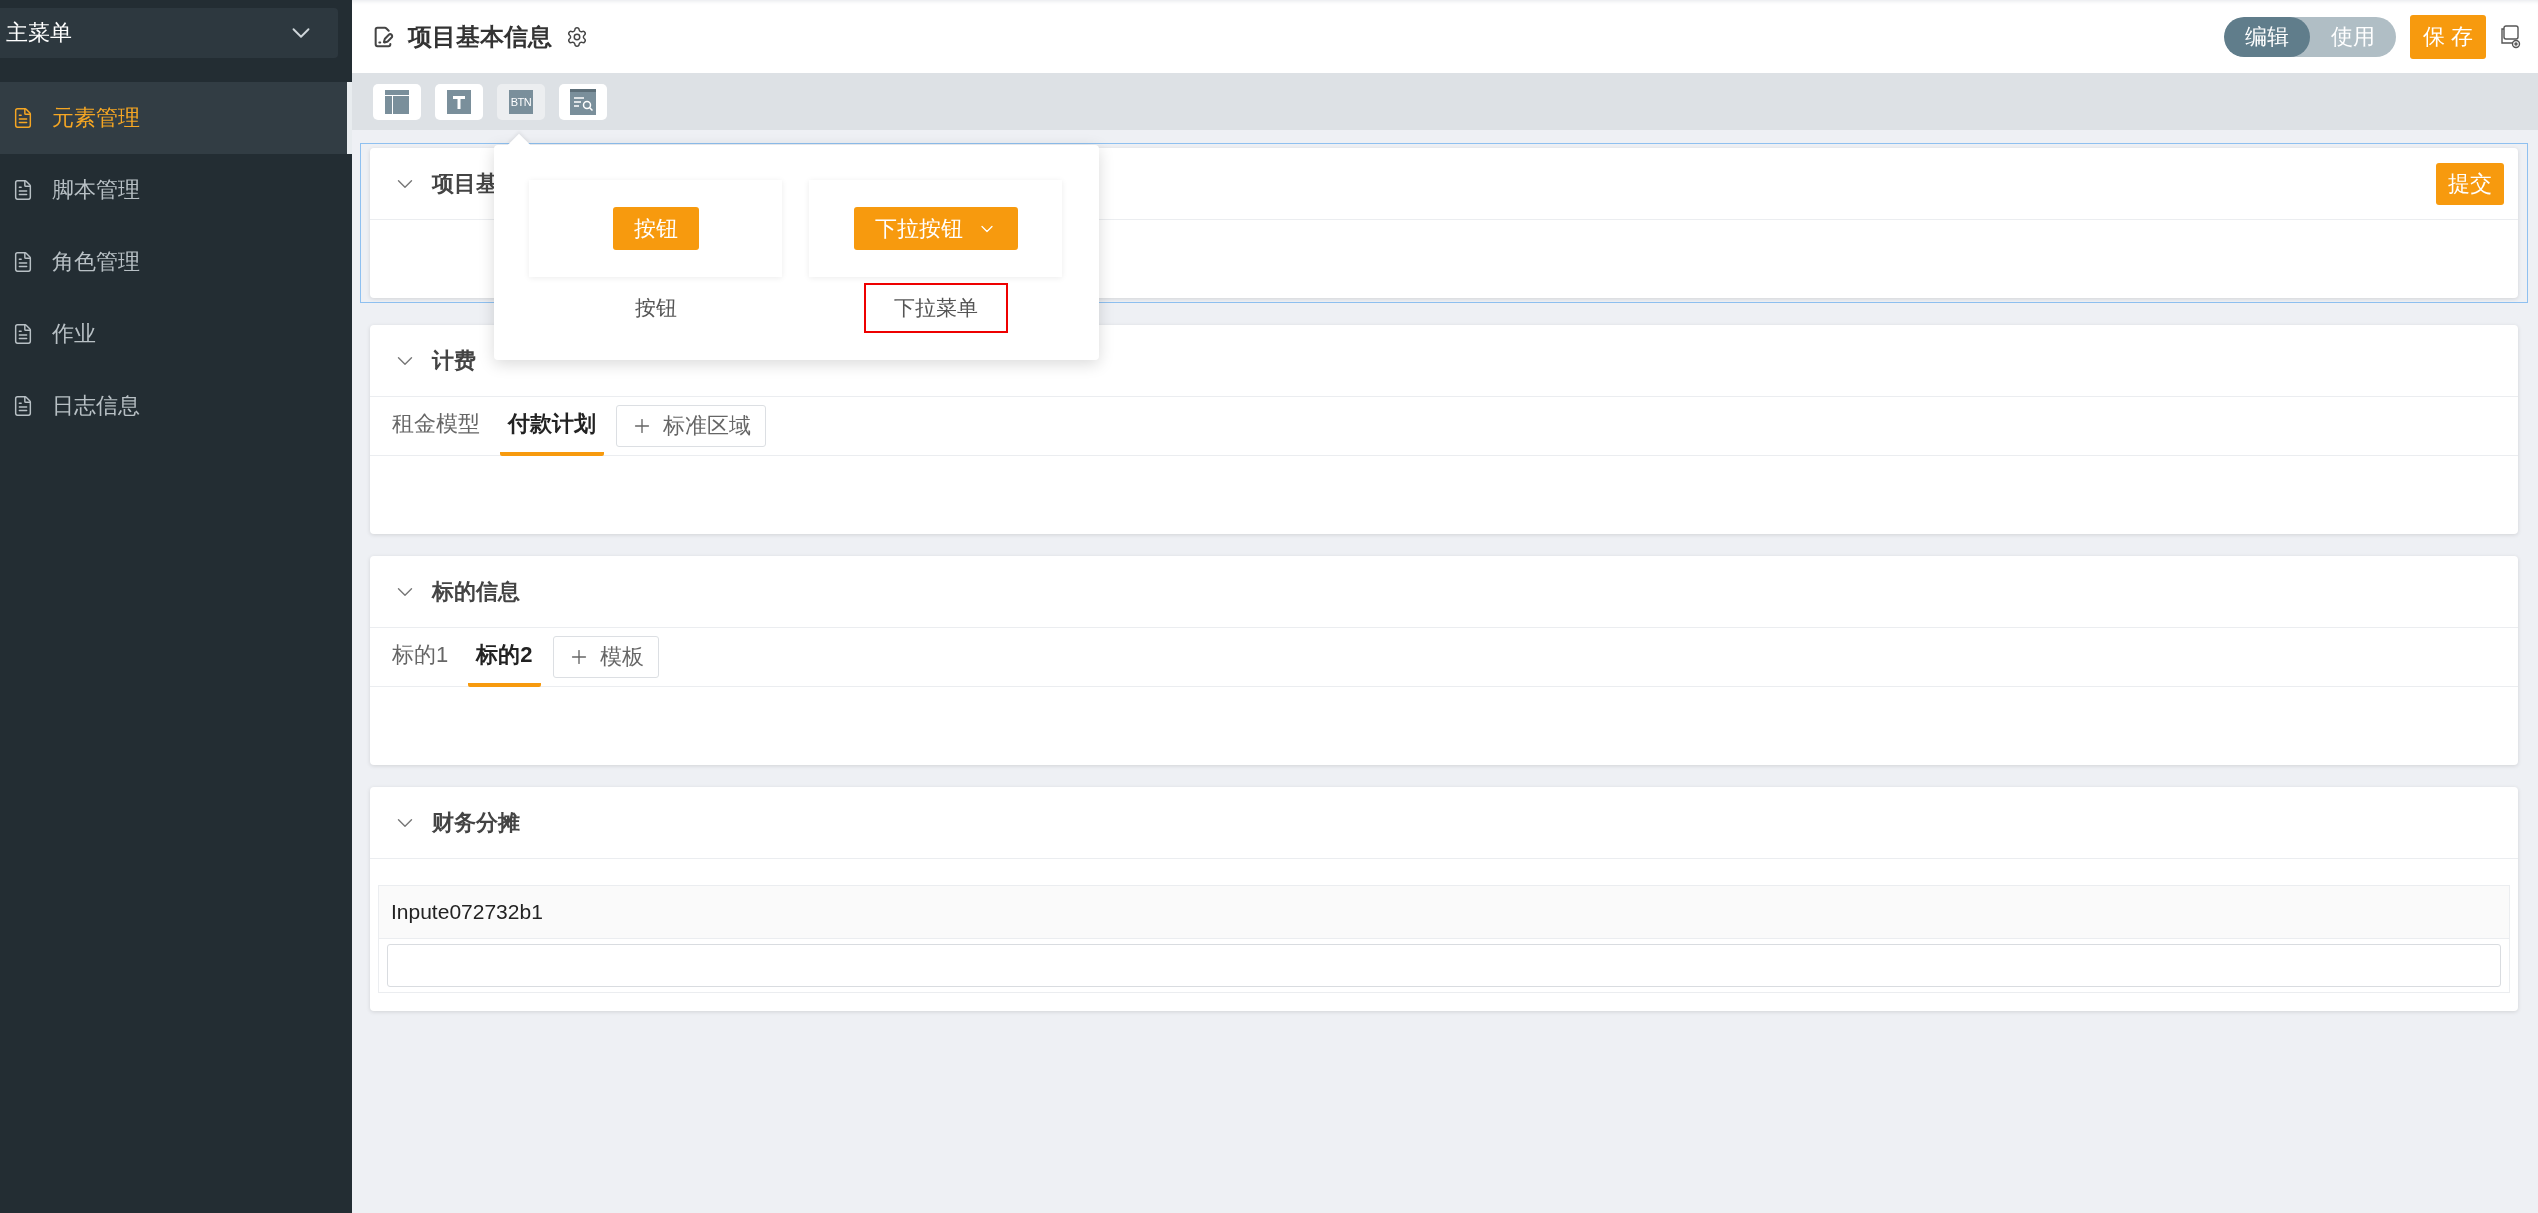 The height and width of the screenshot is (1213, 2538). What do you see at coordinates (605, 657) in the screenshot?
I see `add-tab-button: 模板` at bounding box center [605, 657].